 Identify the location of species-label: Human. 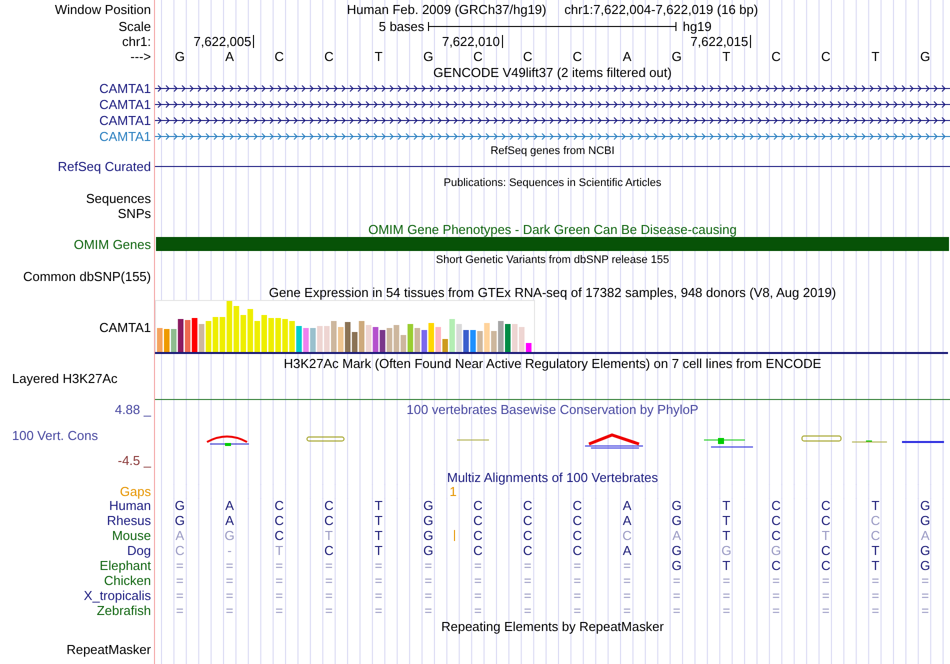
(130, 505).